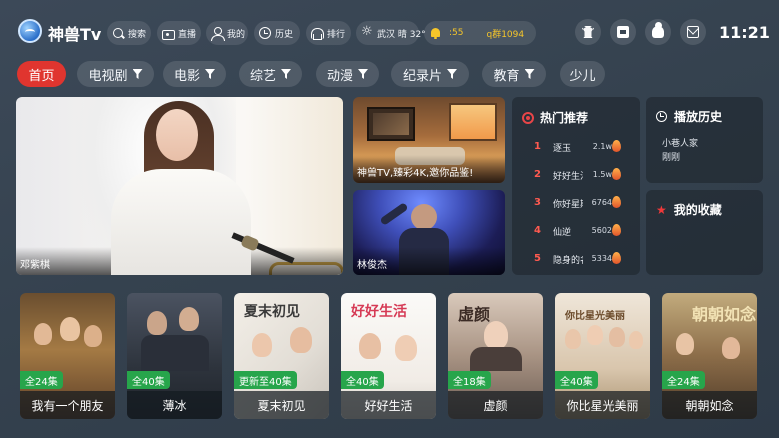 This screenshot has height=438, width=779. Describe the element at coordinates (537, 258) in the screenshot. I see `rank-number: 5` at that location.